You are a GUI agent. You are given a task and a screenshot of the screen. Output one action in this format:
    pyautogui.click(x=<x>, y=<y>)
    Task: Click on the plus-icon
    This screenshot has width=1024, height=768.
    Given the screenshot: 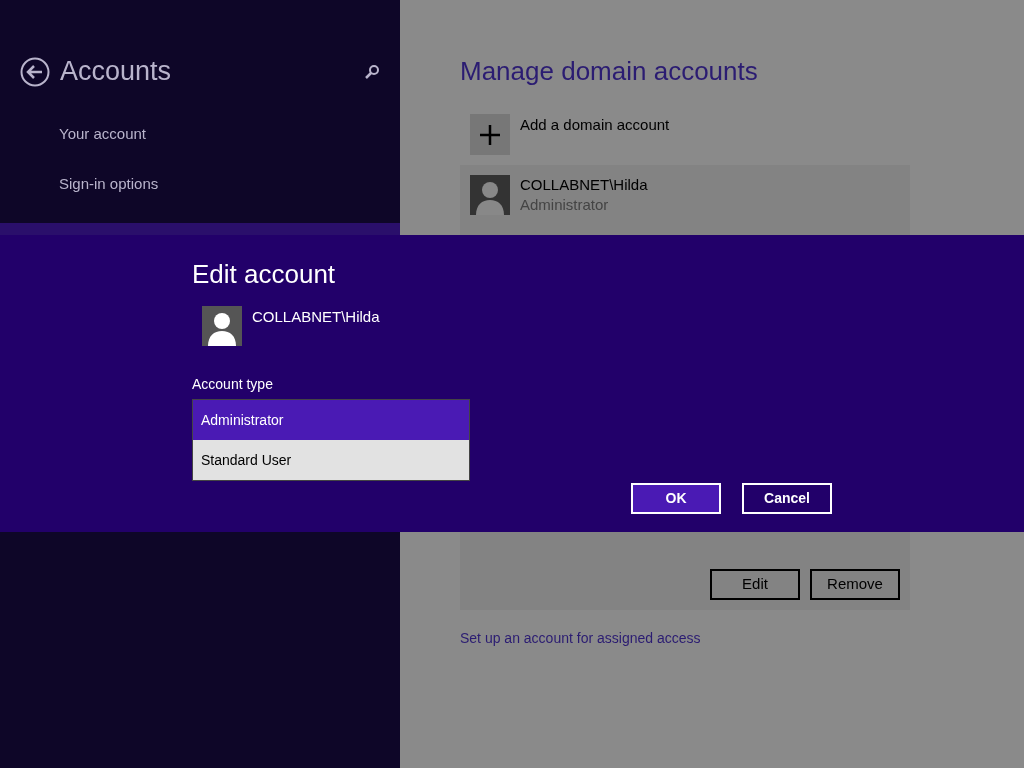 What is the action you would take?
    pyautogui.click(x=490, y=134)
    